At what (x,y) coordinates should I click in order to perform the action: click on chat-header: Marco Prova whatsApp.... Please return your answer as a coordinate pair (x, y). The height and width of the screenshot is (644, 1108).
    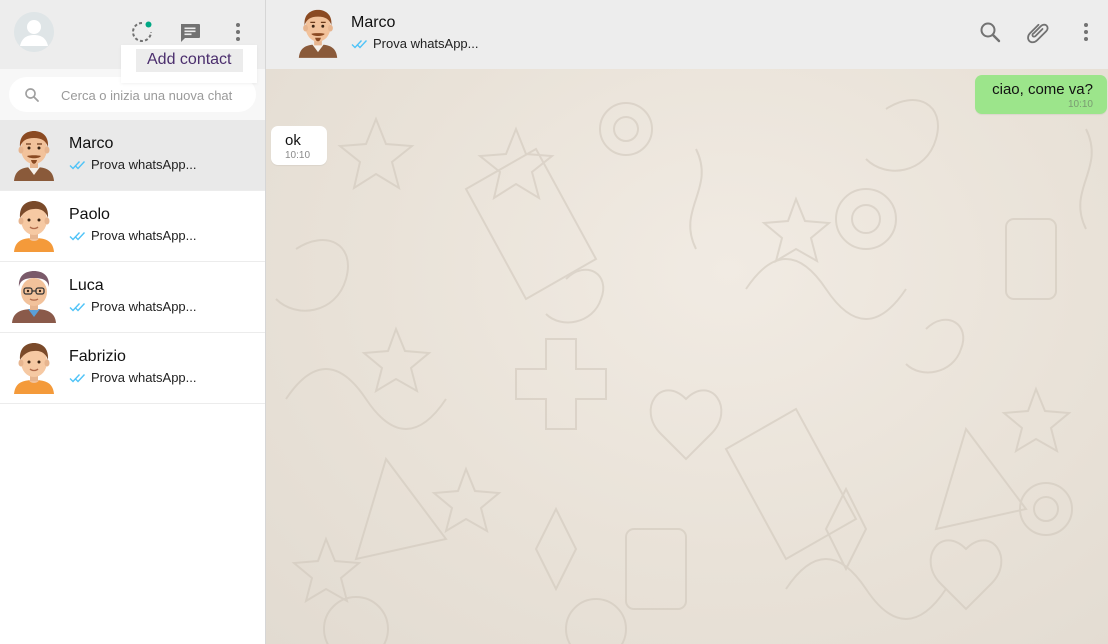
    Looking at the image, I should click on (687, 34).